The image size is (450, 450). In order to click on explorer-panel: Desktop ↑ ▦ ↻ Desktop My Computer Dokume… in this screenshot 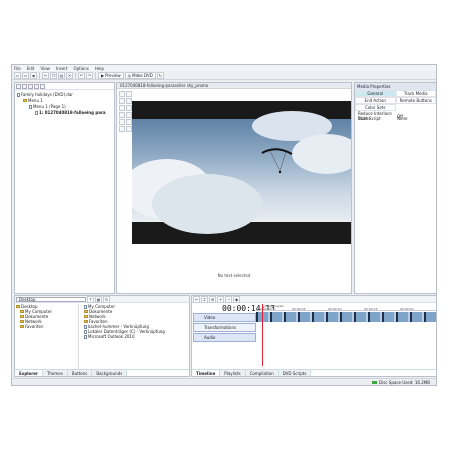, I will do `click(102, 336)`.